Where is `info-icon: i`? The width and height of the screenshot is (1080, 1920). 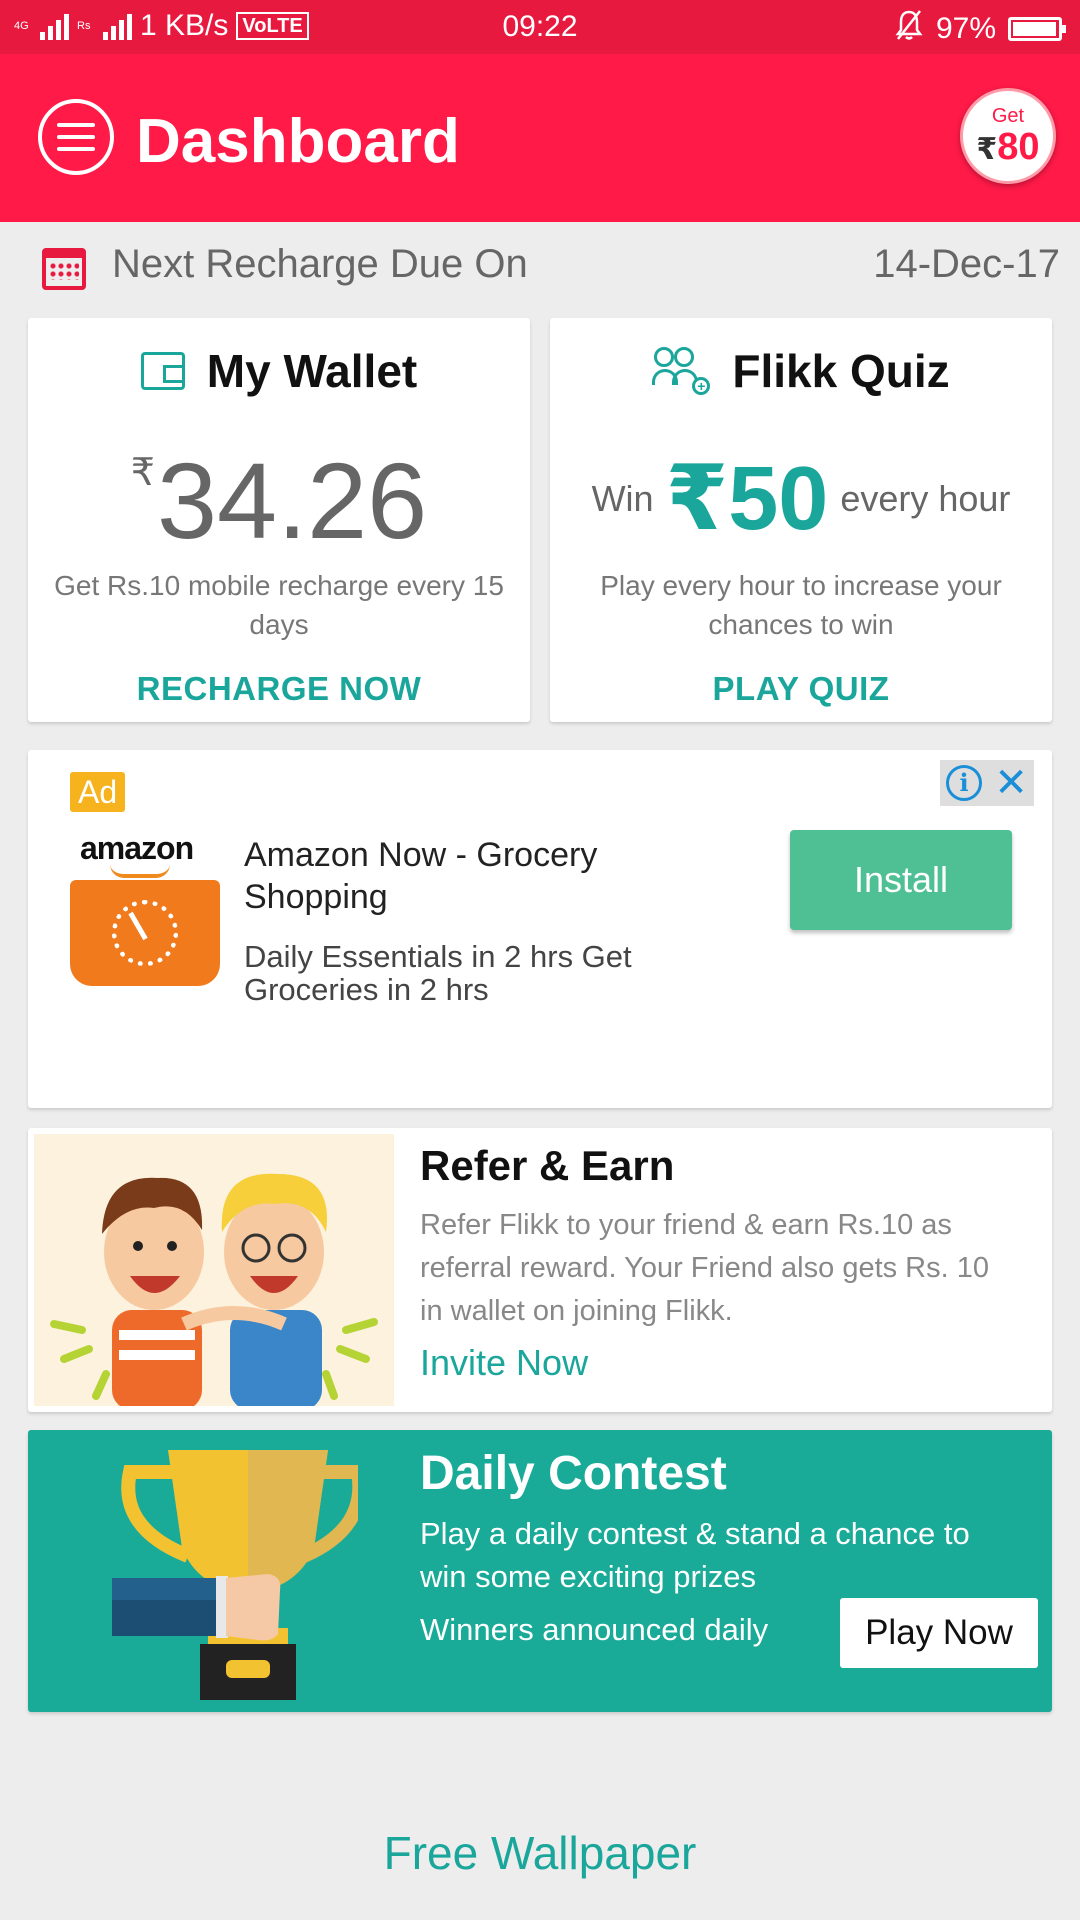
info-icon: i is located at coordinates (964, 783).